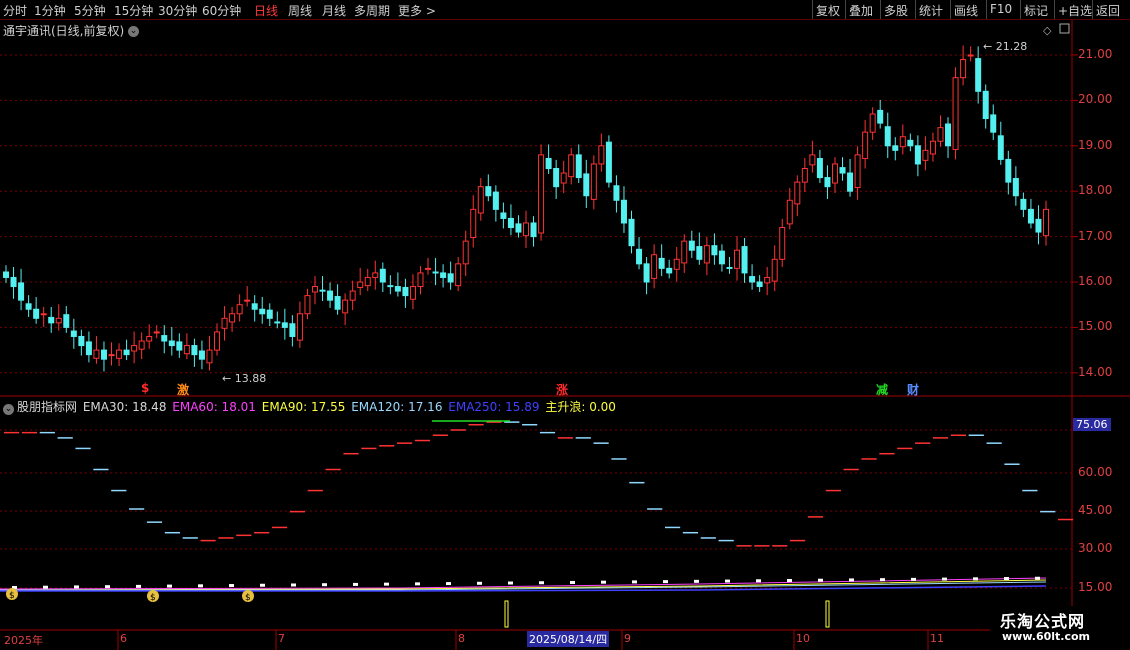  Describe the element at coordinates (461, 638) in the screenshot. I see `date-label: 8` at that location.